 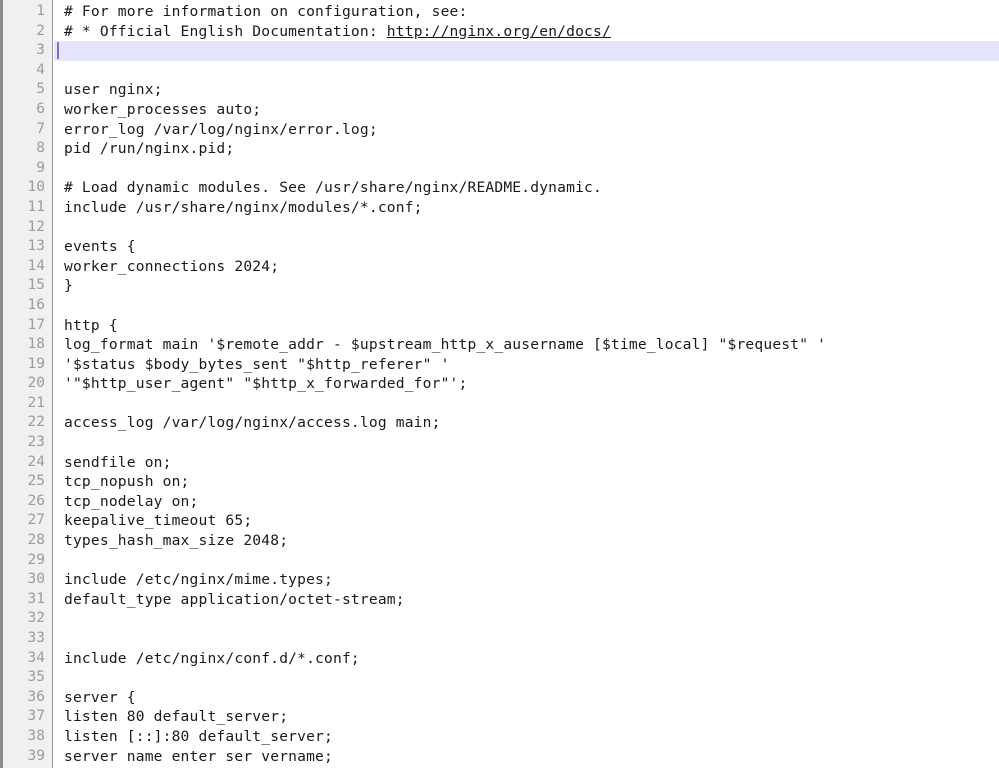 What do you see at coordinates (24, 169) in the screenshot?
I see `line-number: 9` at bounding box center [24, 169].